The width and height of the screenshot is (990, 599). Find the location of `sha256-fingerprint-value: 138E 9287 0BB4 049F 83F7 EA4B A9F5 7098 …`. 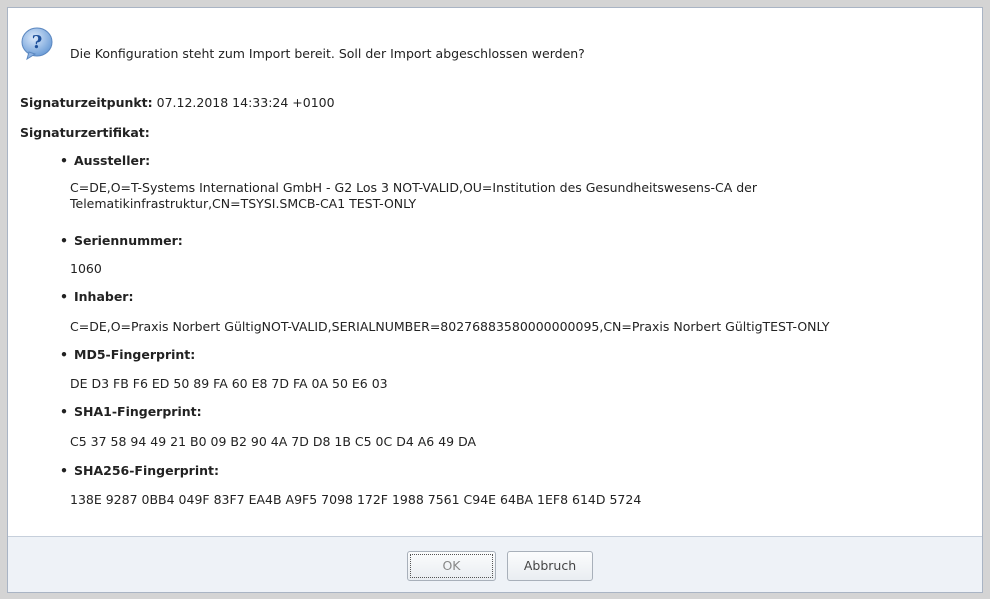

sha256-fingerprint-value: 138E 9287 0BB4 049F 83F7 EA4B A9F5 7098 … is located at coordinates (356, 499).